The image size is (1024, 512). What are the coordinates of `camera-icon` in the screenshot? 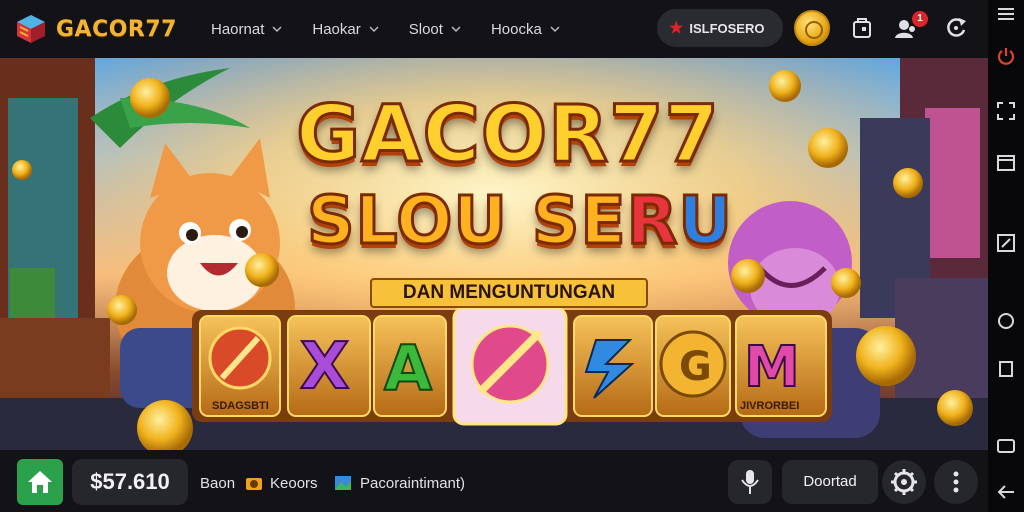 It's located at (254, 484).